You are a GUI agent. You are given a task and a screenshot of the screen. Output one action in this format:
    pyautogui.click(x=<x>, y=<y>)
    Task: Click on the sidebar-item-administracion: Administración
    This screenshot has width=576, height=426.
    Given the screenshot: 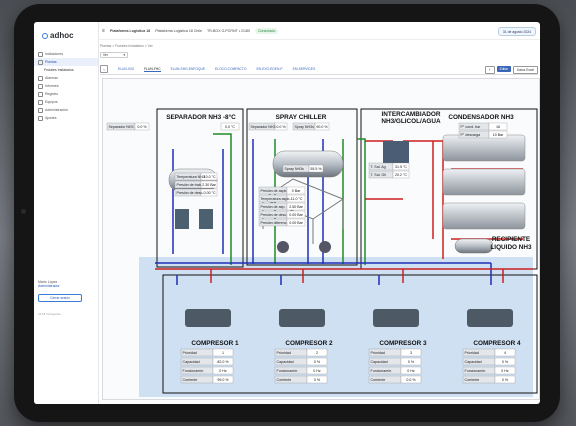 What is the action you would take?
    pyautogui.click(x=66, y=110)
    